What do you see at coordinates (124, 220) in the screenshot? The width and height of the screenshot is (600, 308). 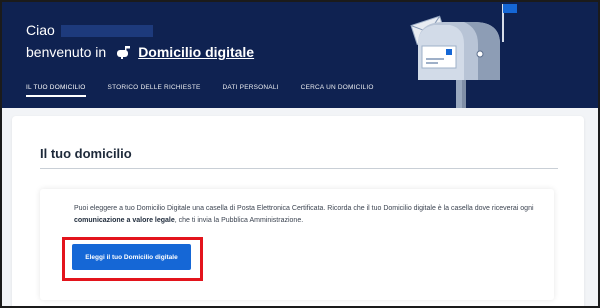 I see `description-bold: comunicazione a valore legale` at bounding box center [124, 220].